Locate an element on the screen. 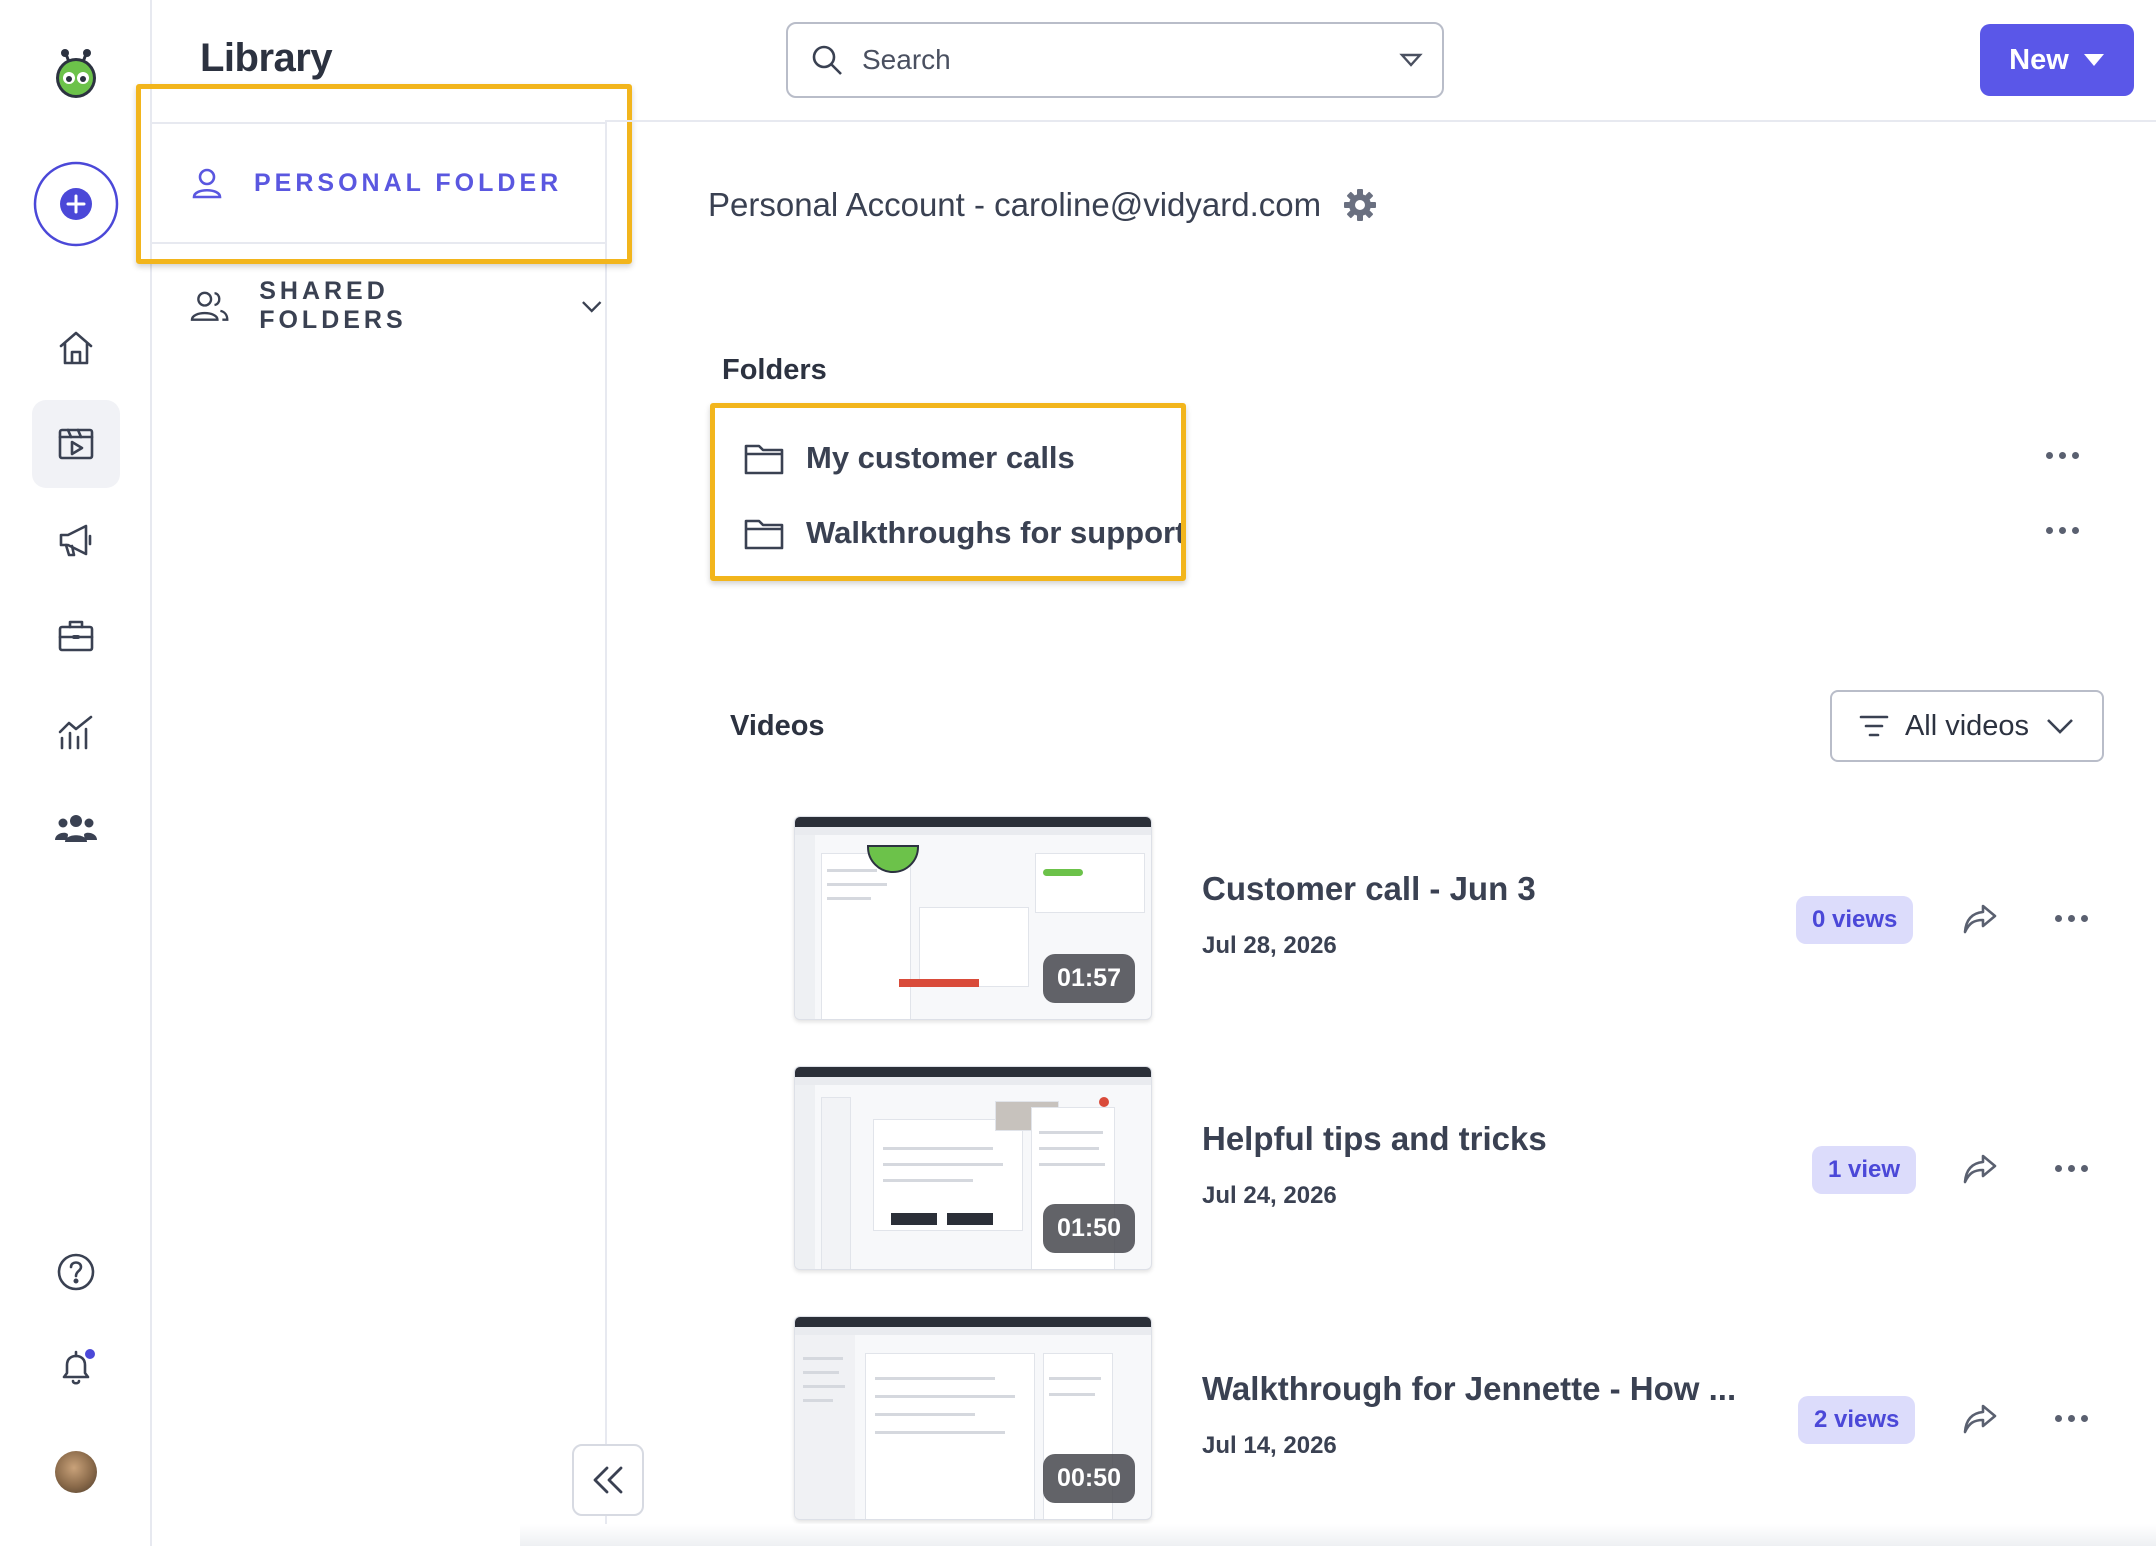  views-badge: 0 views is located at coordinates (1855, 920).